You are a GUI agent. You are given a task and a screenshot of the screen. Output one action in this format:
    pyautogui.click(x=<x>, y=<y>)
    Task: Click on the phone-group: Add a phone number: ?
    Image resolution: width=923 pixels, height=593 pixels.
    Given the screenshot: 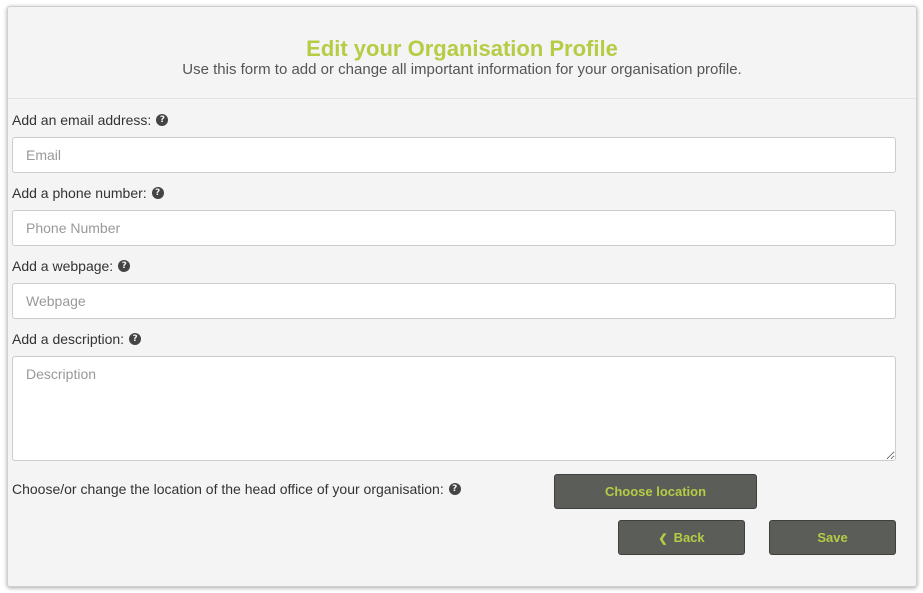 What is the action you would take?
    pyautogui.click(x=454, y=214)
    